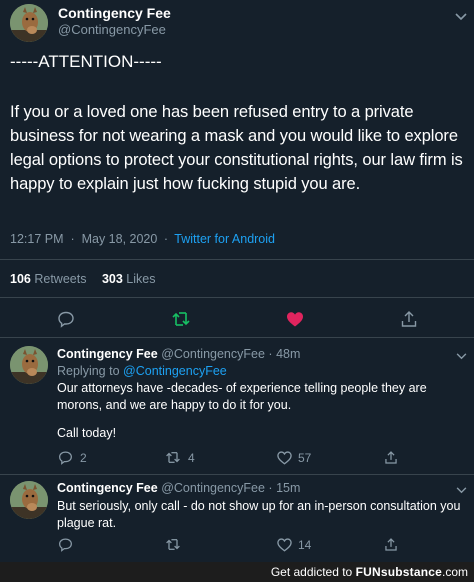  Describe the element at coordinates (37, 239) in the screenshot. I see `tweet-time: 12:17 PM` at that location.